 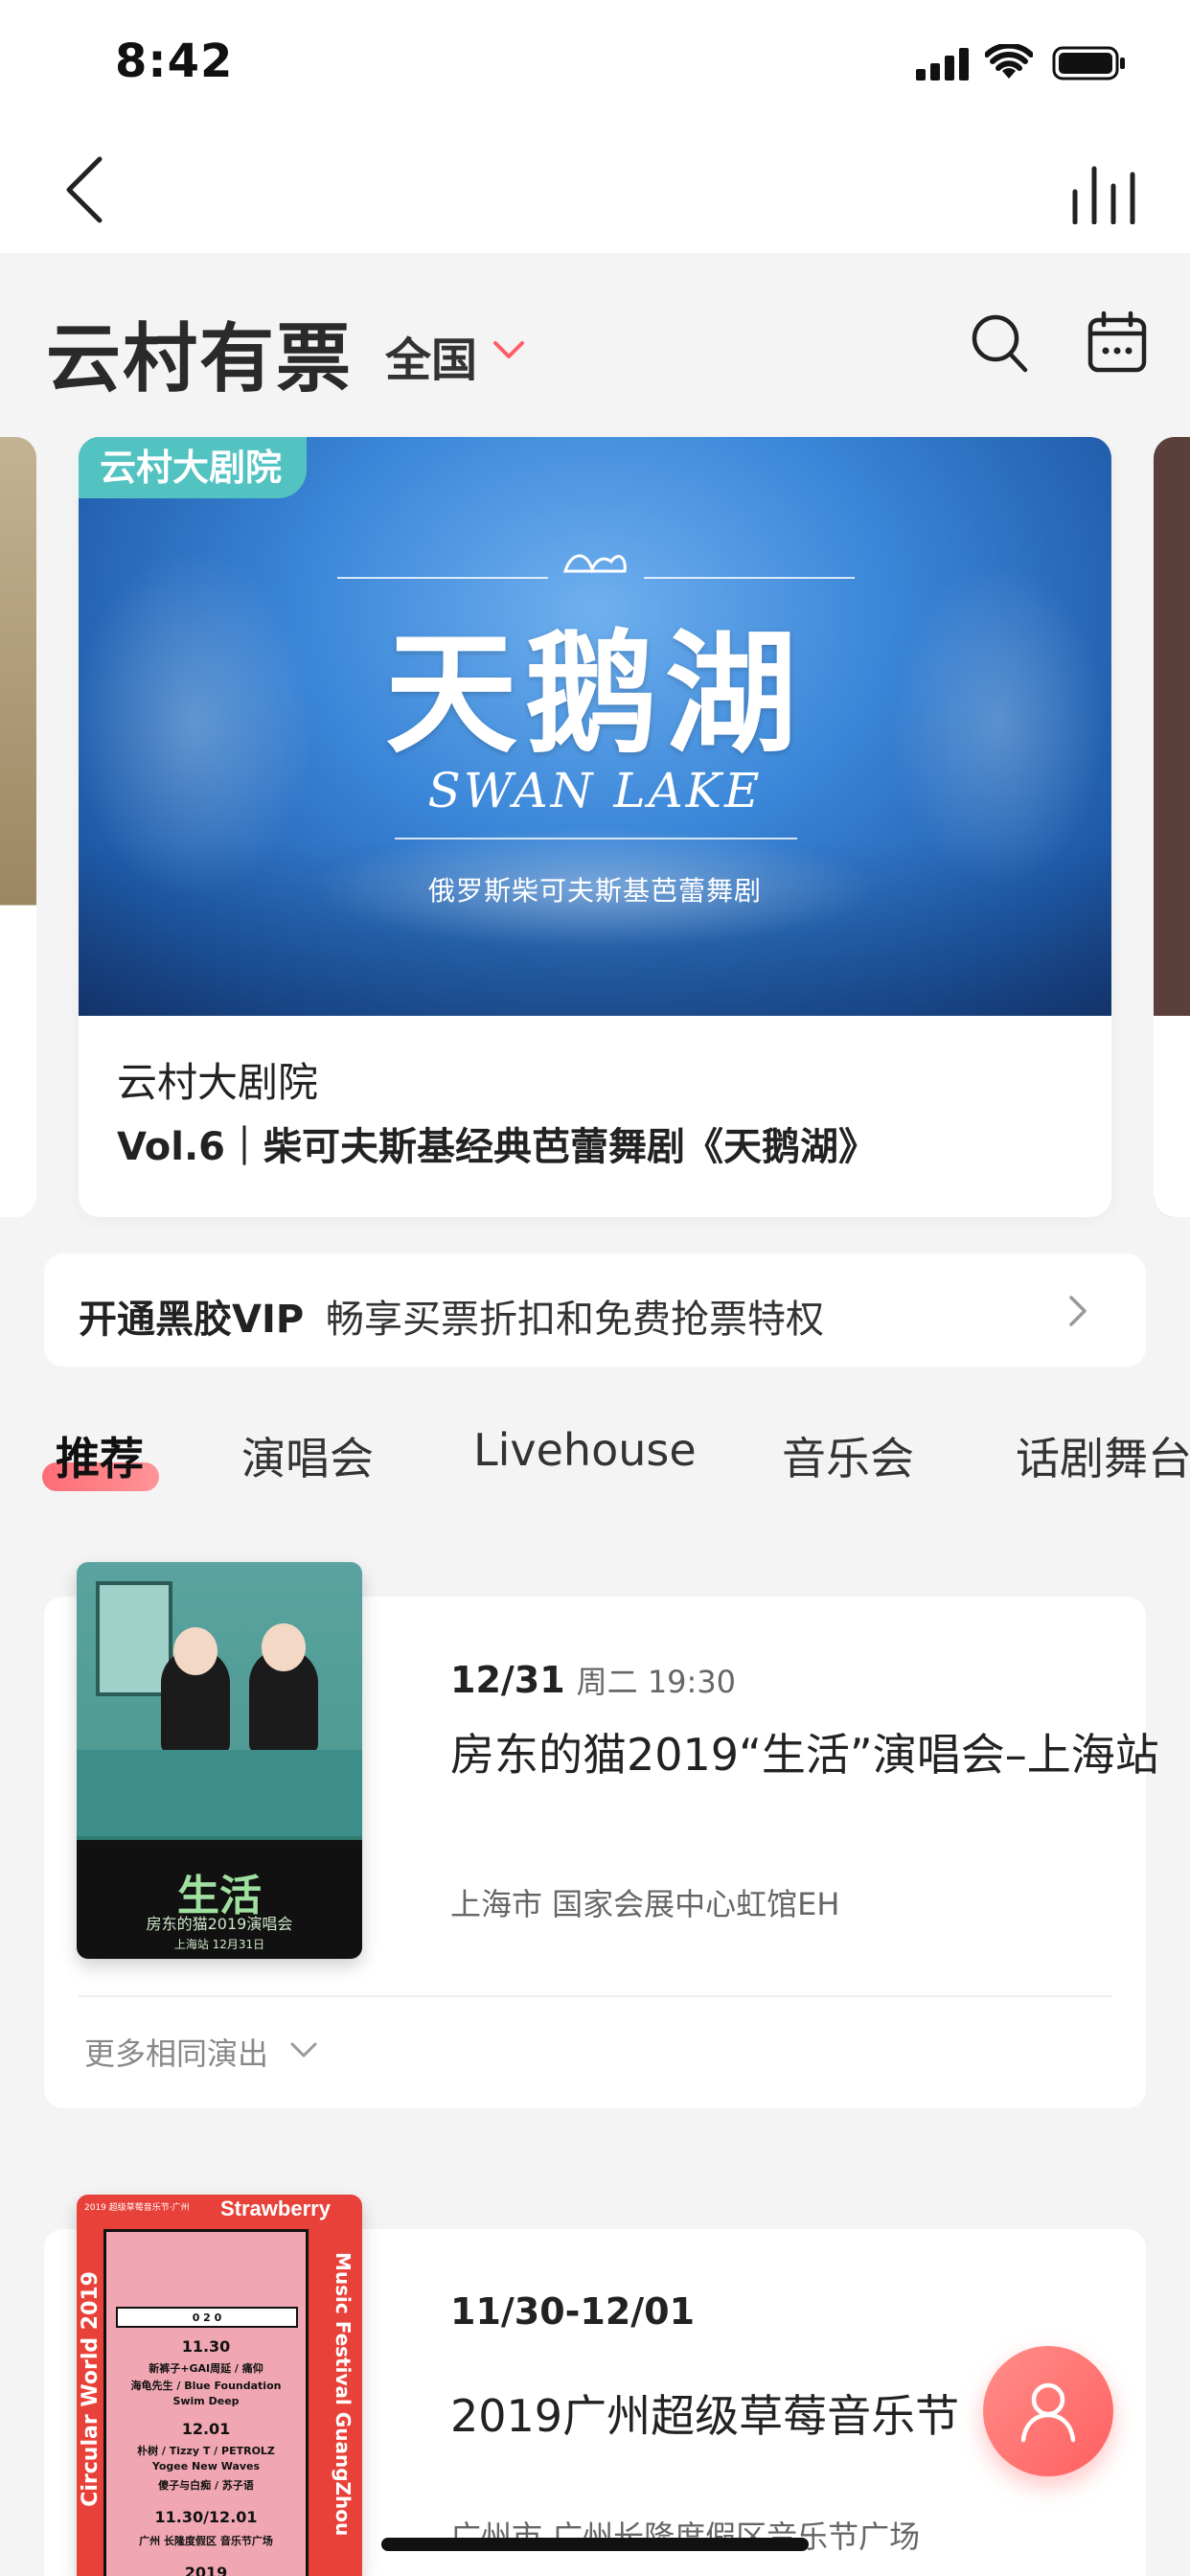 I want to click on event-date-value: 12/31, so click(x=508, y=1680).